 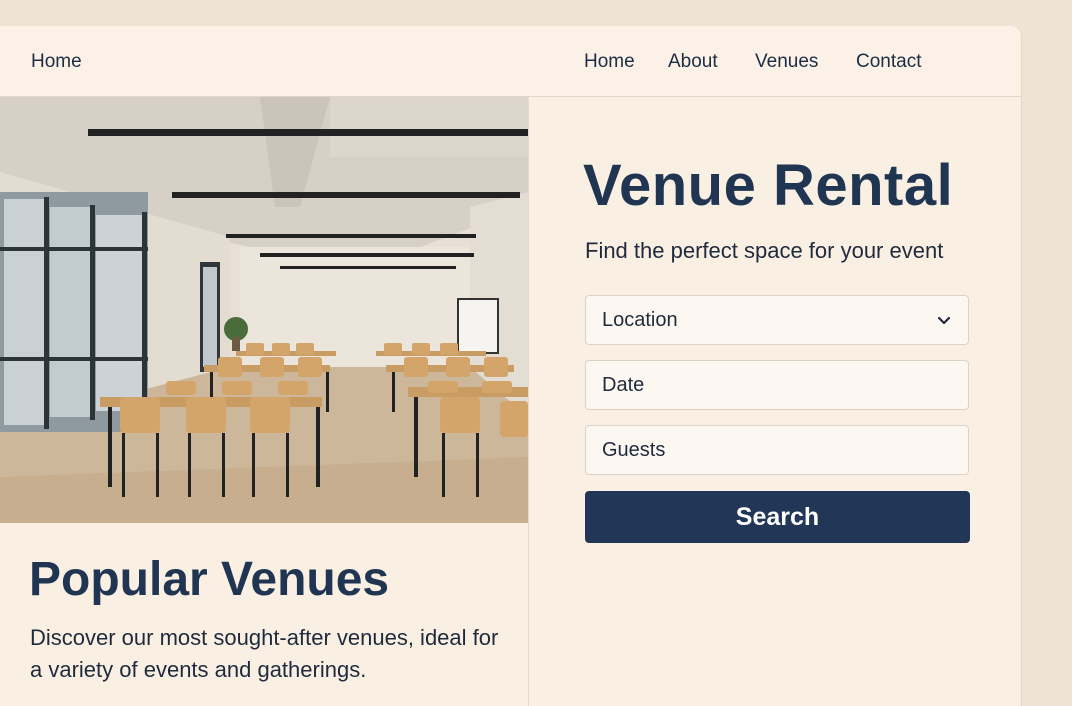 What do you see at coordinates (786, 62) in the screenshot?
I see `nav-venues-link: Venues` at bounding box center [786, 62].